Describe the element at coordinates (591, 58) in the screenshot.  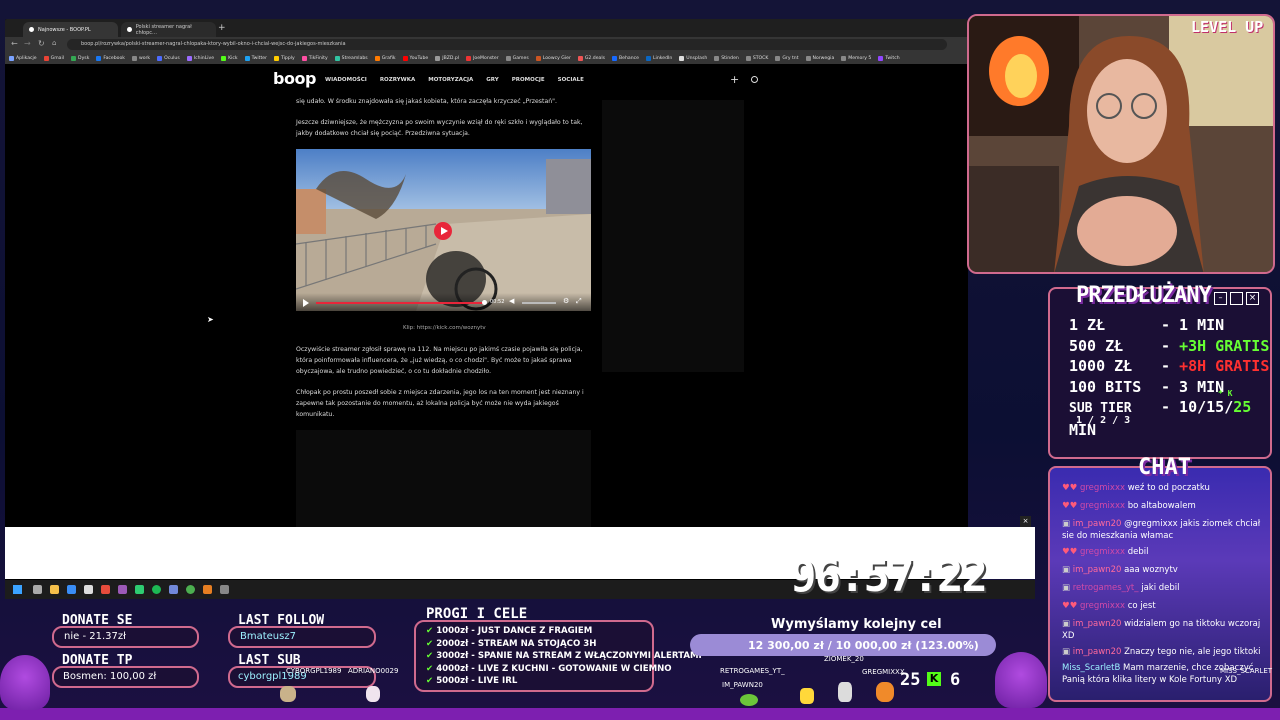
I see `bookmark-item: G2.deals` at that location.